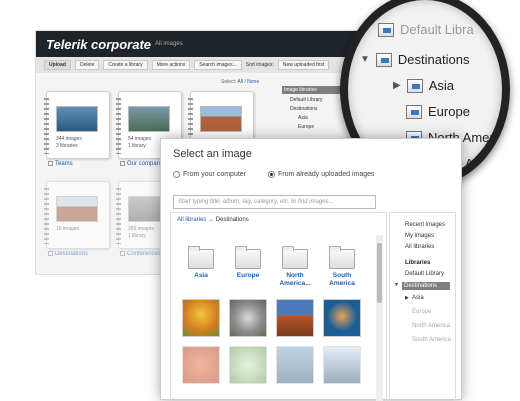  I want to click on album-label: Teams, so click(60, 164).